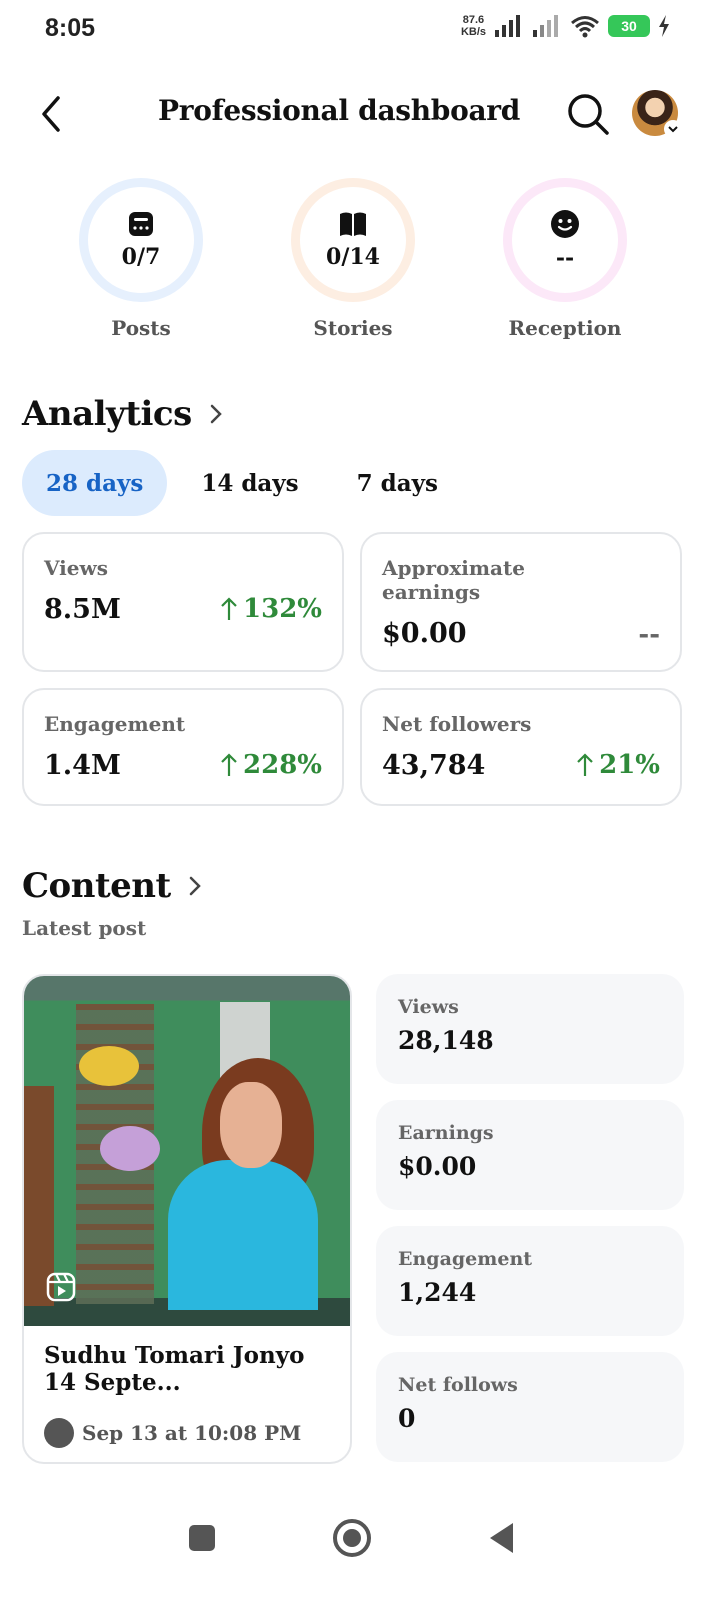  I want to click on tab-14-days: 14 days, so click(249, 483).